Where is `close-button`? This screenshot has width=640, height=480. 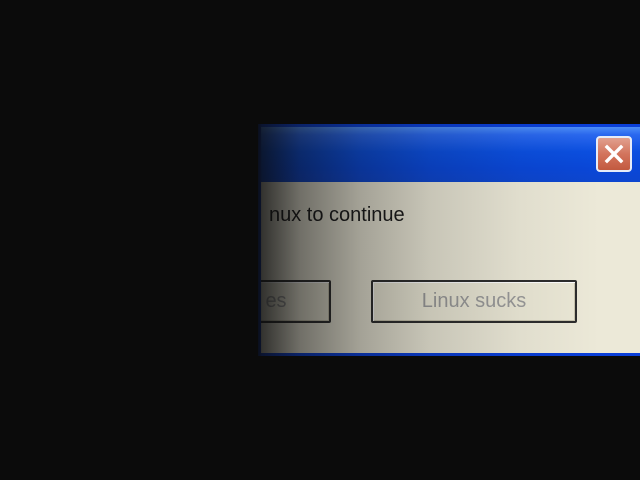 close-button is located at coordinates (614, 154).